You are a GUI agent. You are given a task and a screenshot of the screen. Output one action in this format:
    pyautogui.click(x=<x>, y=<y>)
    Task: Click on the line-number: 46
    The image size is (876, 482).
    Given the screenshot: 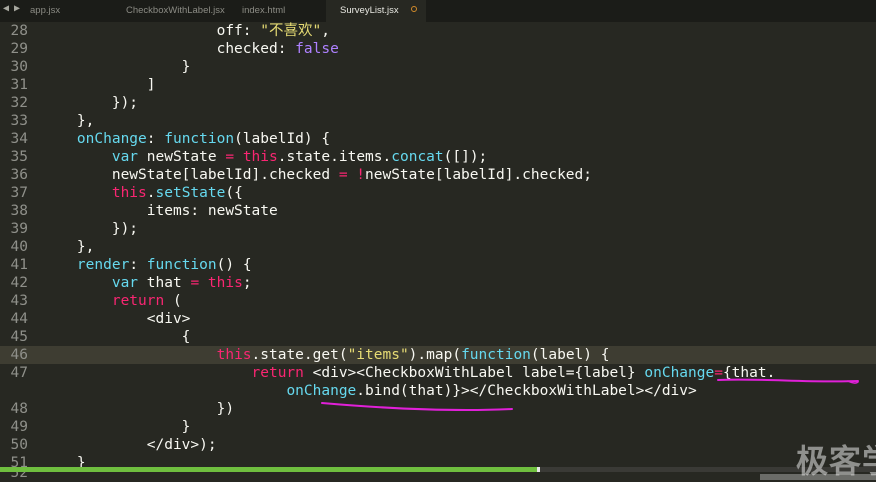 What is the action you would take?
    pyautogui.click(x=19, y=355)
    